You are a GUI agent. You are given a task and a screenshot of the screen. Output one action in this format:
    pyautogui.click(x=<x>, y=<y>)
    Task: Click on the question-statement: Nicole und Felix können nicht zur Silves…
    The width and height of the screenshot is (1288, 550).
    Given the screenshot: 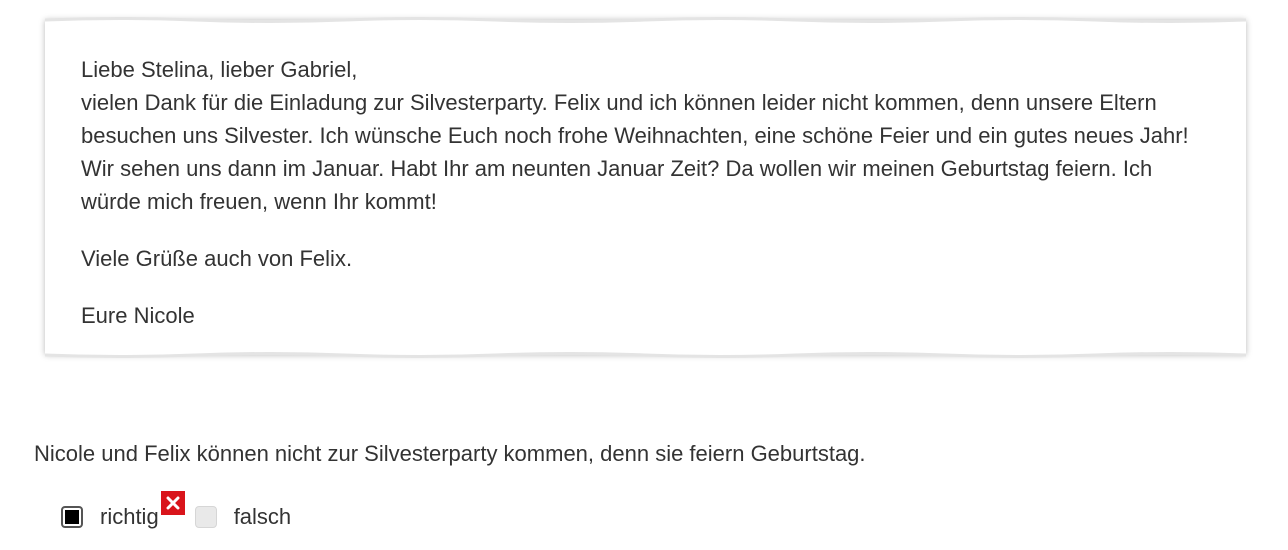 What is the action you would take?
    pyautogui.click(x=450, y=453)
    